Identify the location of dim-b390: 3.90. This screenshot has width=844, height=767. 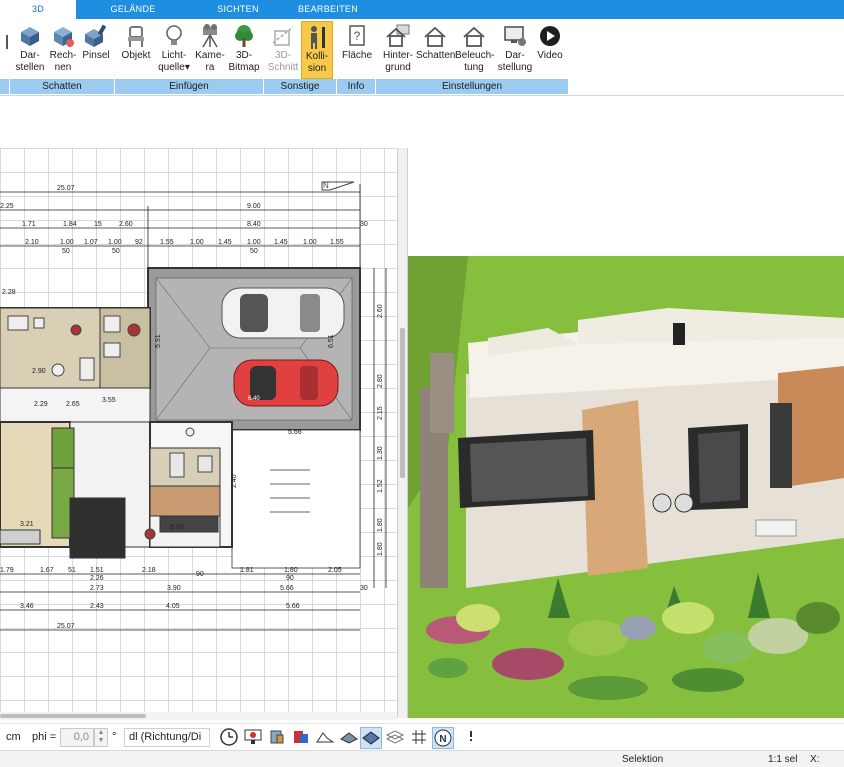
(174, 588).